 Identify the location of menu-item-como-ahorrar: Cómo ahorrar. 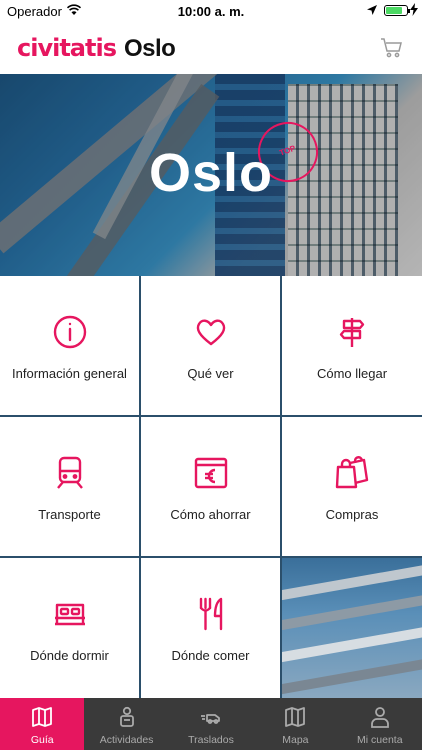
(210, 486).